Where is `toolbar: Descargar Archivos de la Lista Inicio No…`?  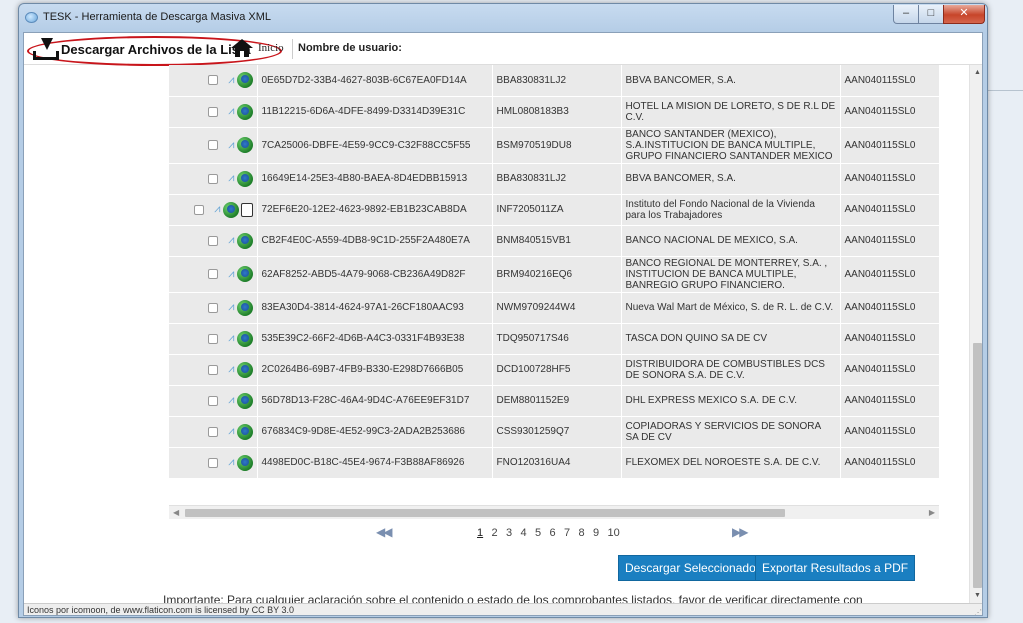 toolbar: Descargar Archivos de la Lista Inicio No… is located at coordinates (503, 49).